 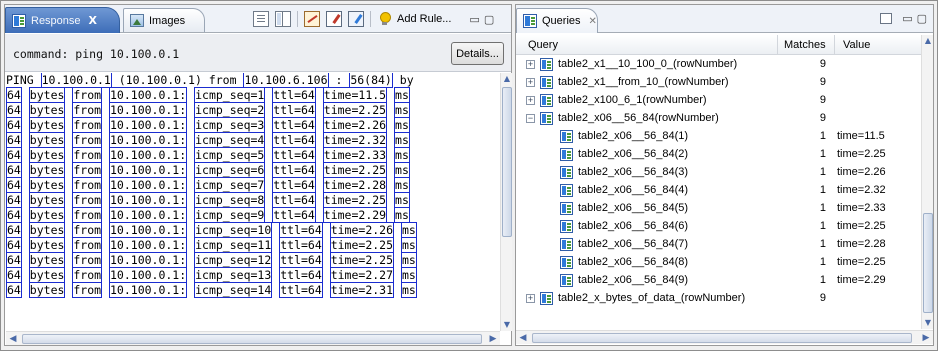 I want to click on output-vertical-scrollbar: ▲ ▼, so click(x=506, y=202).